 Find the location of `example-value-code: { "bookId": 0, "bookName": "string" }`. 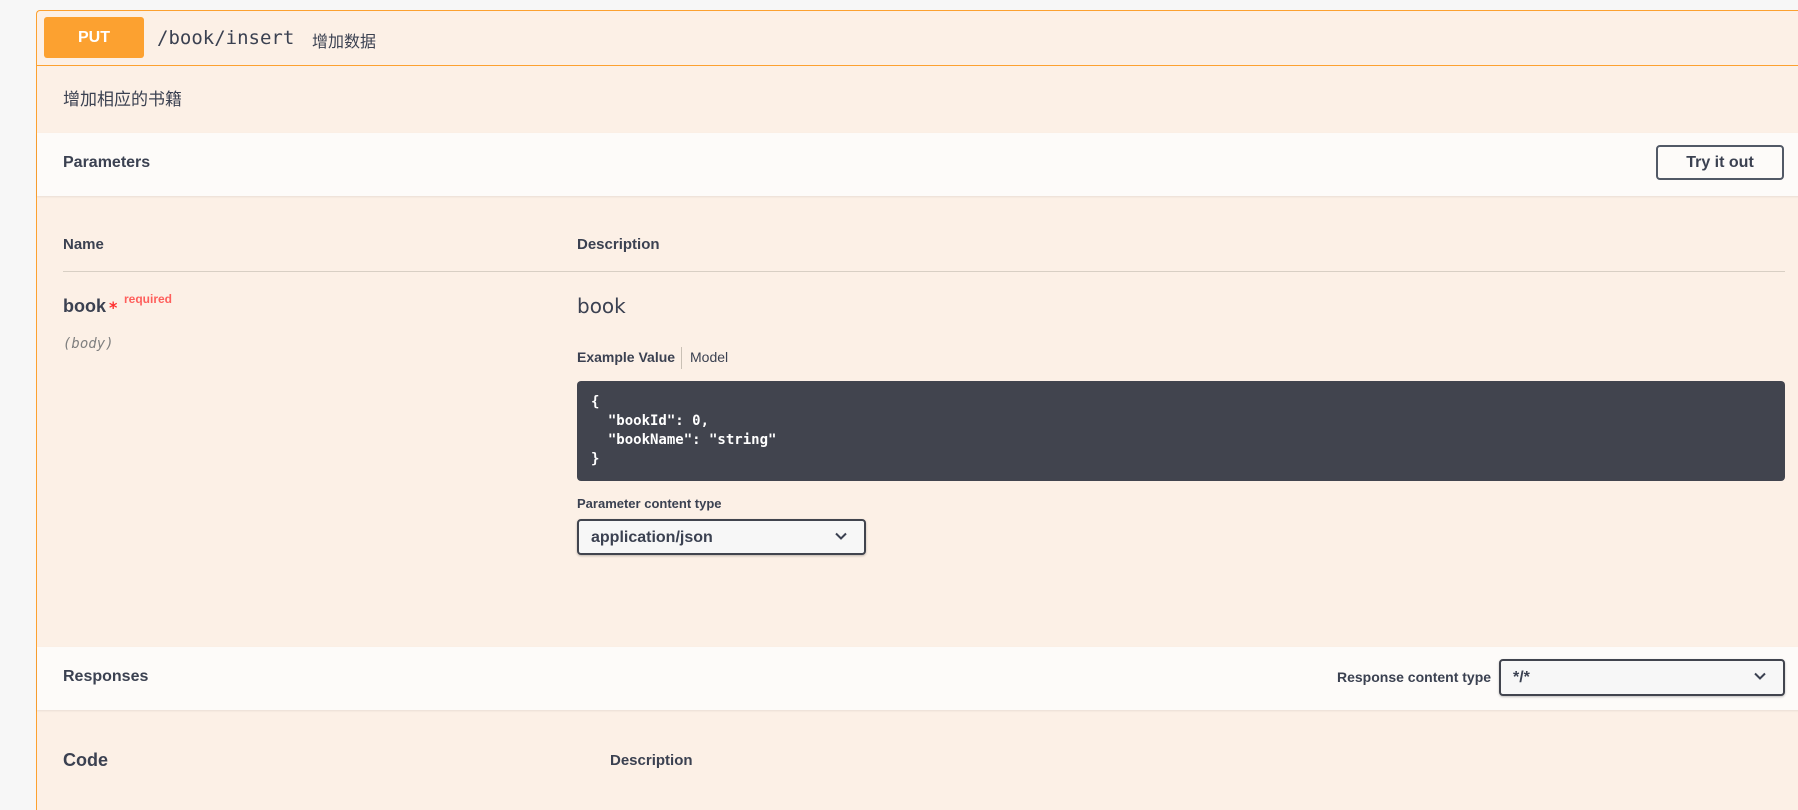

example-value-code: { "bookId": 0, "bookName": "string" } is located at coordinates (1181, 431).